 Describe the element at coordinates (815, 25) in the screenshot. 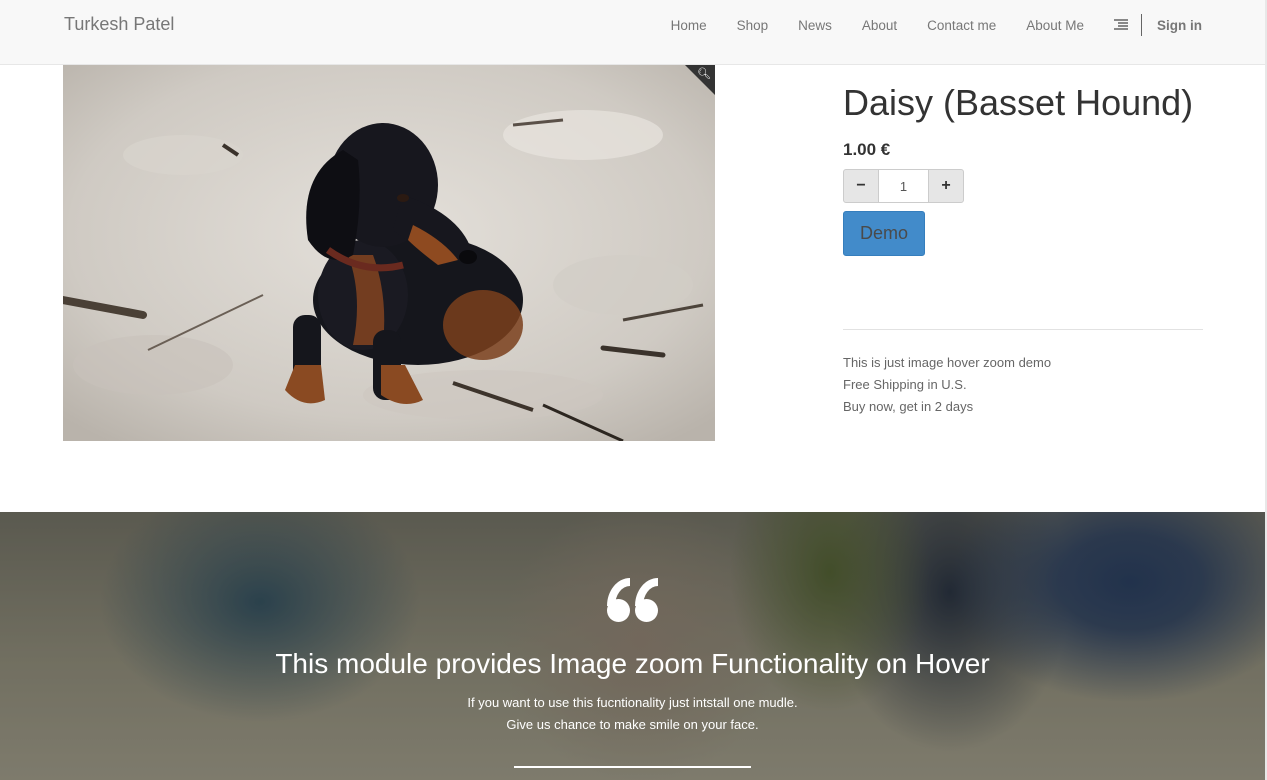

I see `nav-item-news: News` at that location.